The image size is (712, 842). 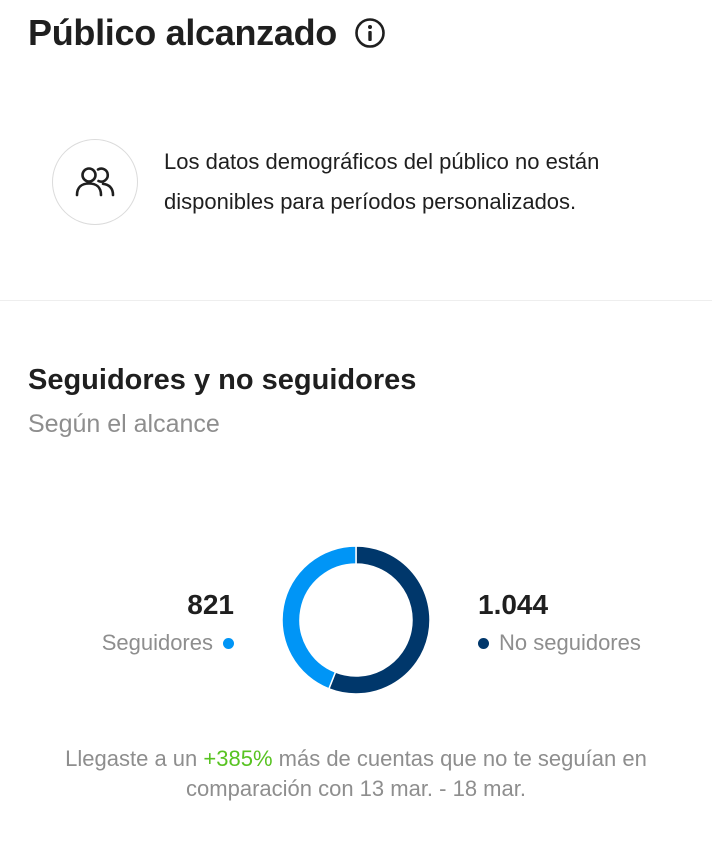 What do you see at coordinates (370, 33) in the screenshot?
I see `info-icon` at bounding box center [370, 33].